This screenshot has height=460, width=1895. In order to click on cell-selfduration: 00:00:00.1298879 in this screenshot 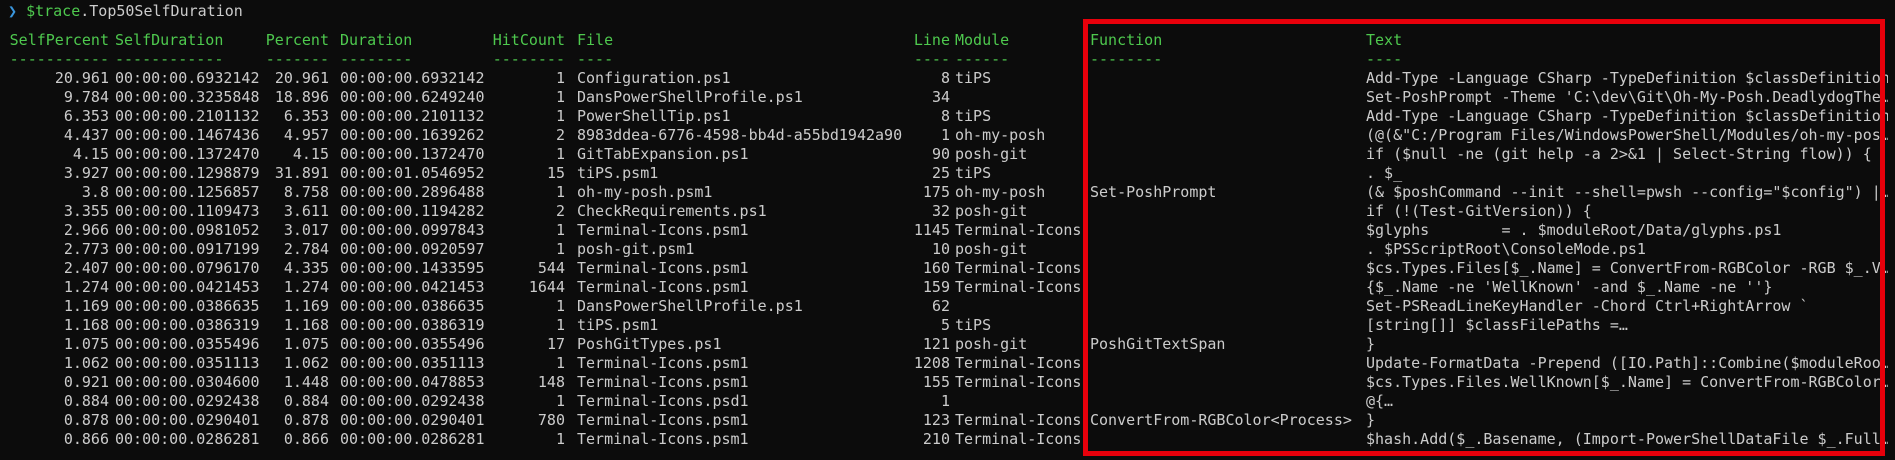, I will do `click(187, 173)`.